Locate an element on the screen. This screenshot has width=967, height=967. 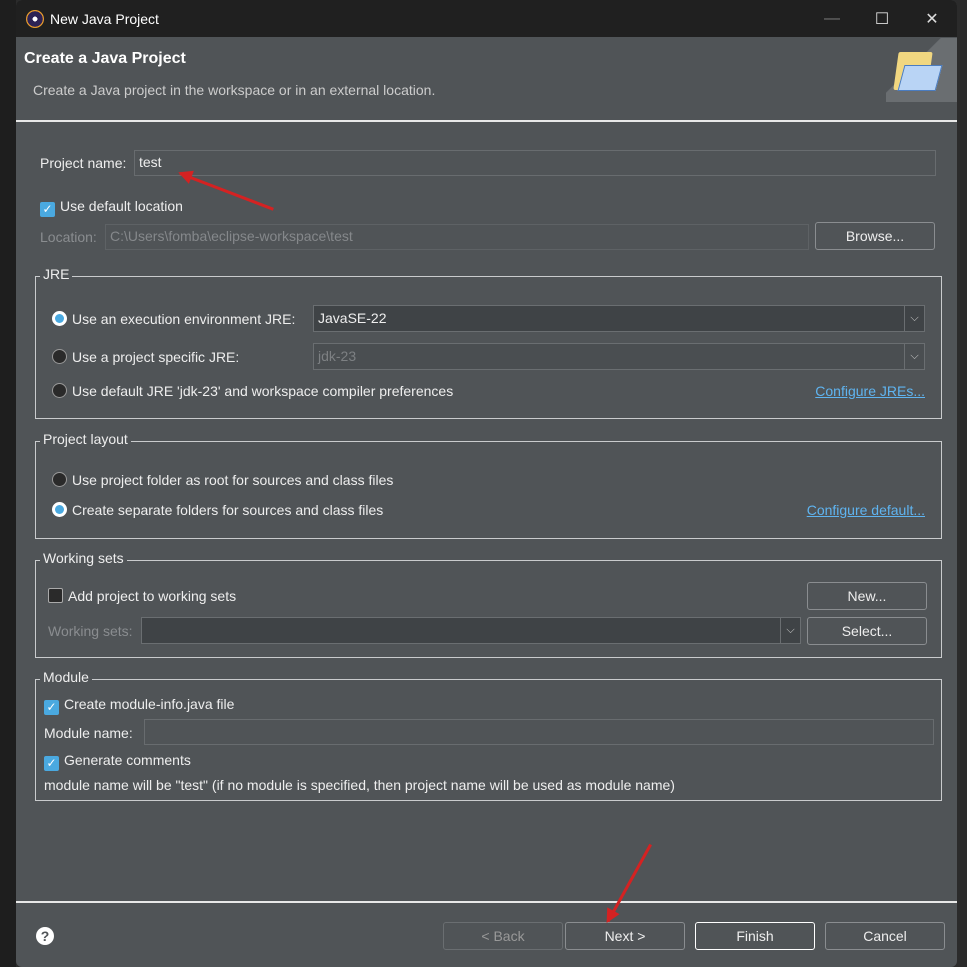
module-title: Module is located at coordinates (66, 677).